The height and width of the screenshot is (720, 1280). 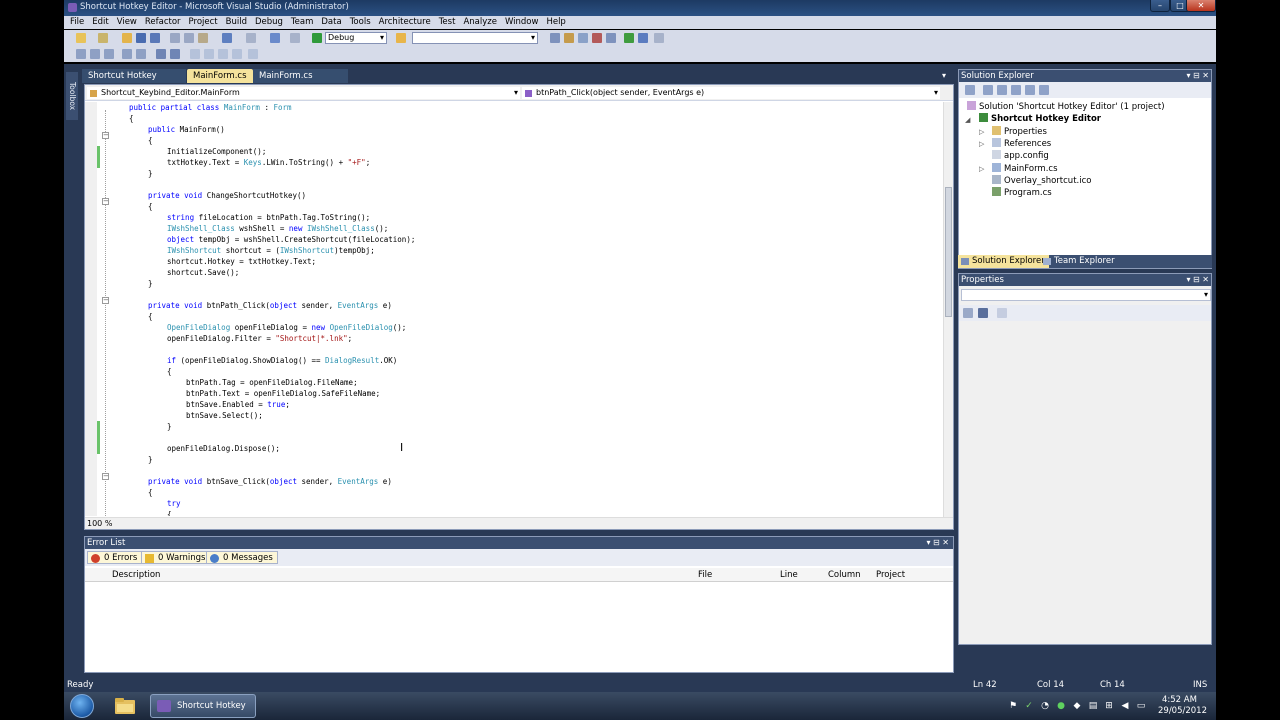 I want to click on code-line: btnSave.Enabled = true;, so click(x=209, y=404).